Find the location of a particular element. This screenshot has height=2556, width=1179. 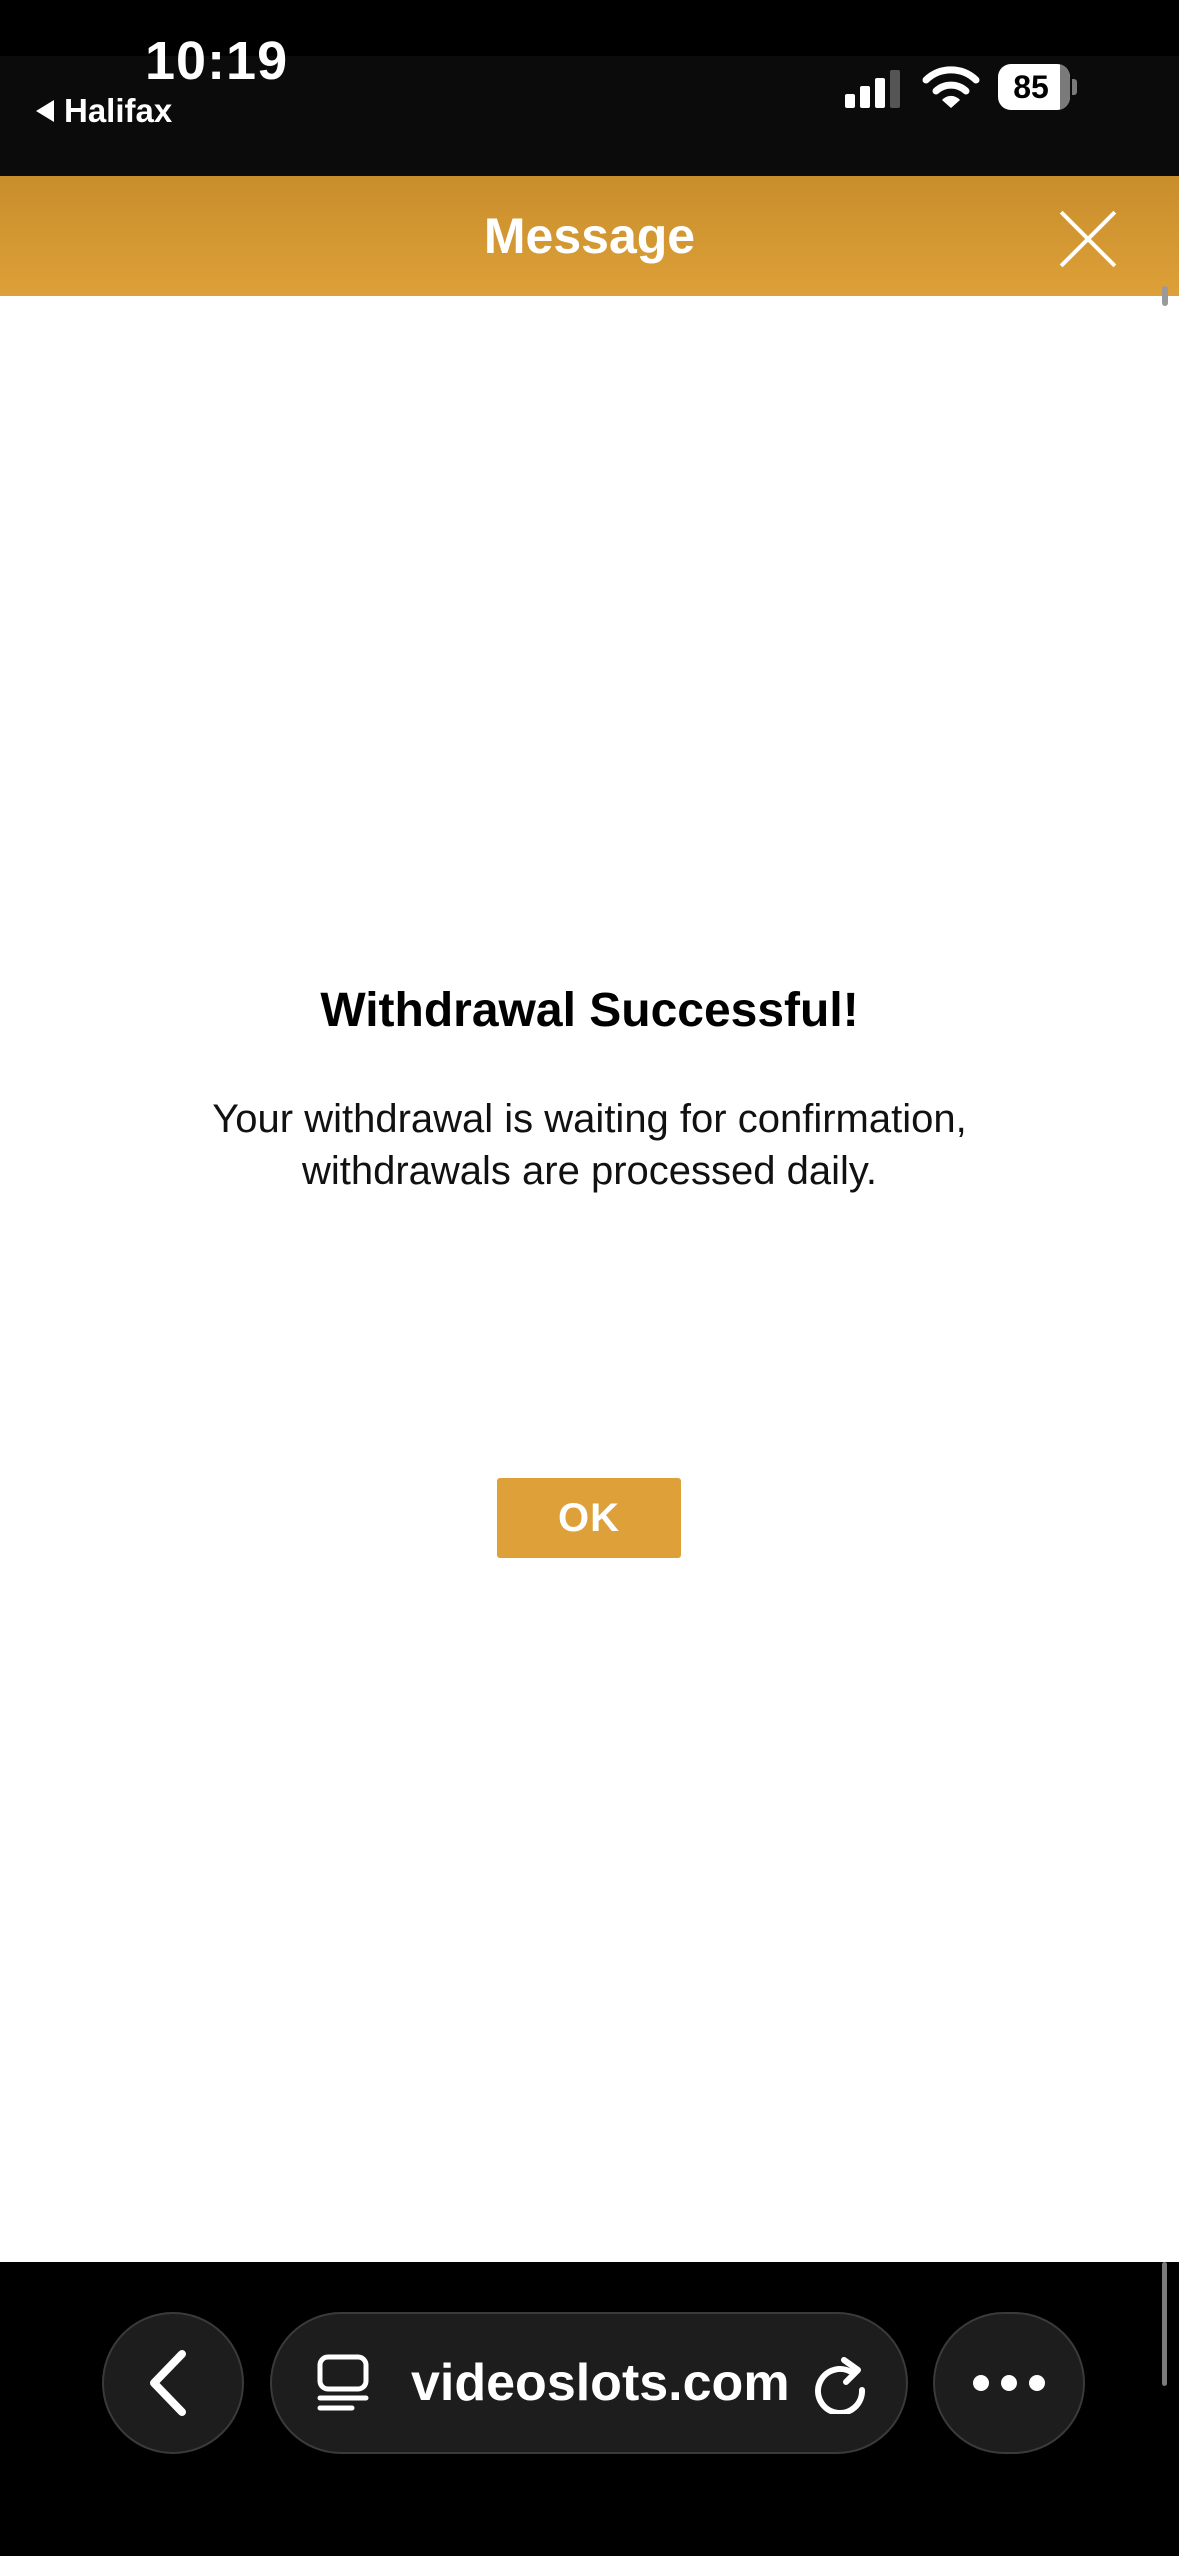

more-options-button is located at coordinates (1009, 2383).